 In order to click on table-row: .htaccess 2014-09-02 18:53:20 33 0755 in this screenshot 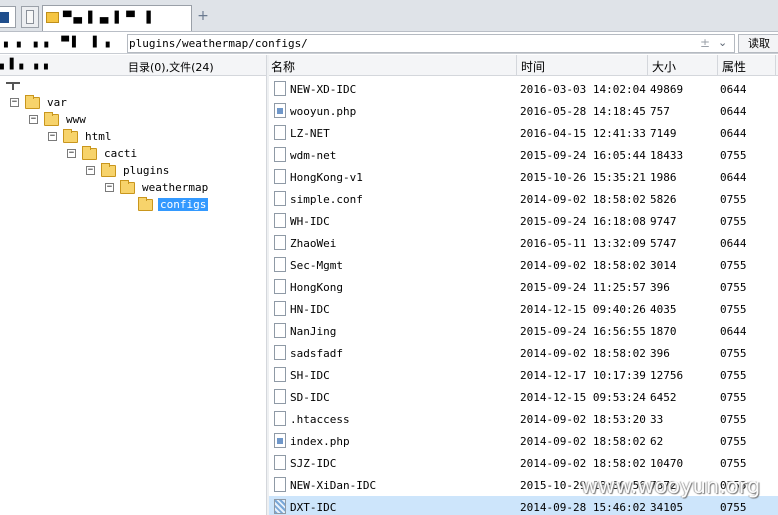, I will do `click(523, 419)`.